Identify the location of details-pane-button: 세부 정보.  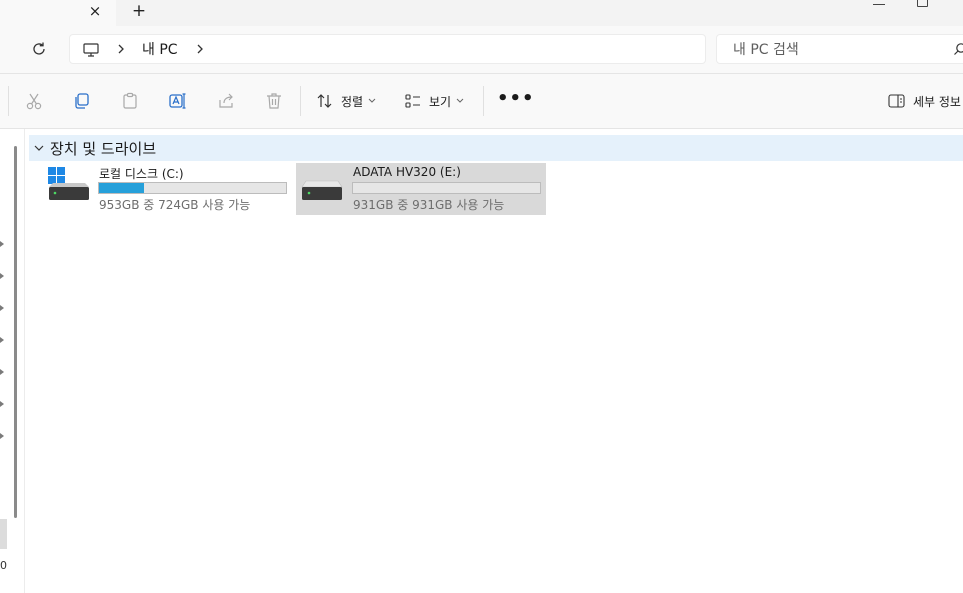
(924, 101).